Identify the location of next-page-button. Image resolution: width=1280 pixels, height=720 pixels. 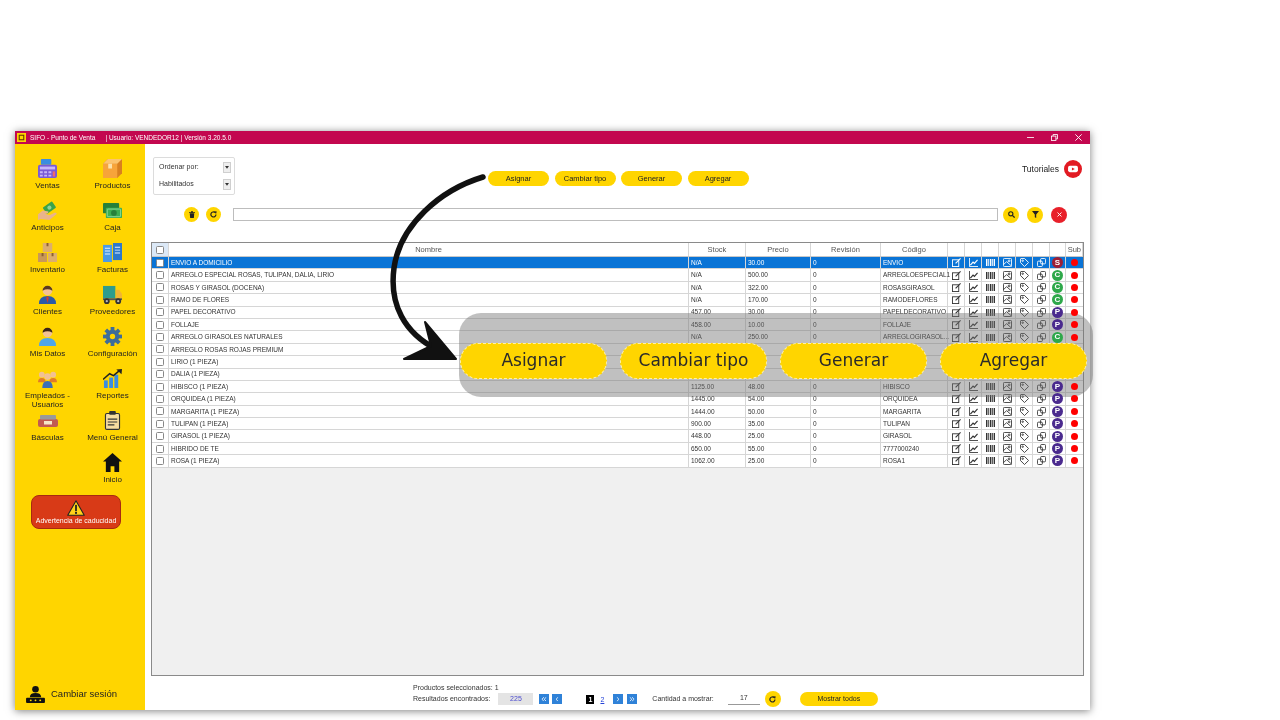
(618, 699).